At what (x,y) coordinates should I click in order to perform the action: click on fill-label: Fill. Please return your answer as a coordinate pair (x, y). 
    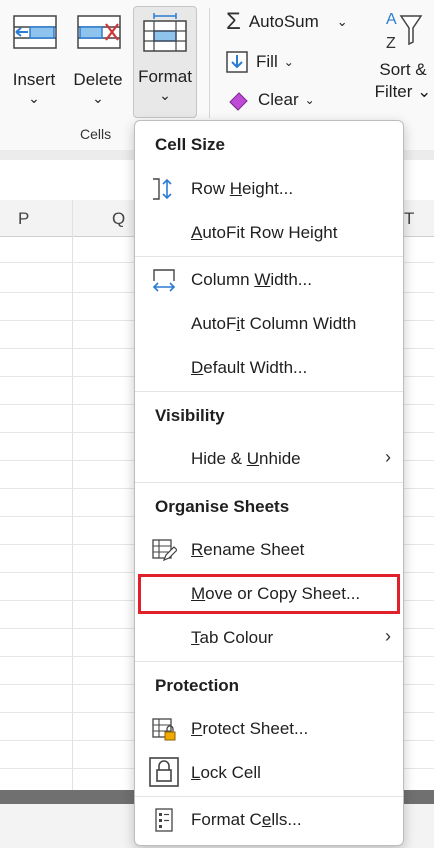
    Looking at the image, I should click on (267, 61).